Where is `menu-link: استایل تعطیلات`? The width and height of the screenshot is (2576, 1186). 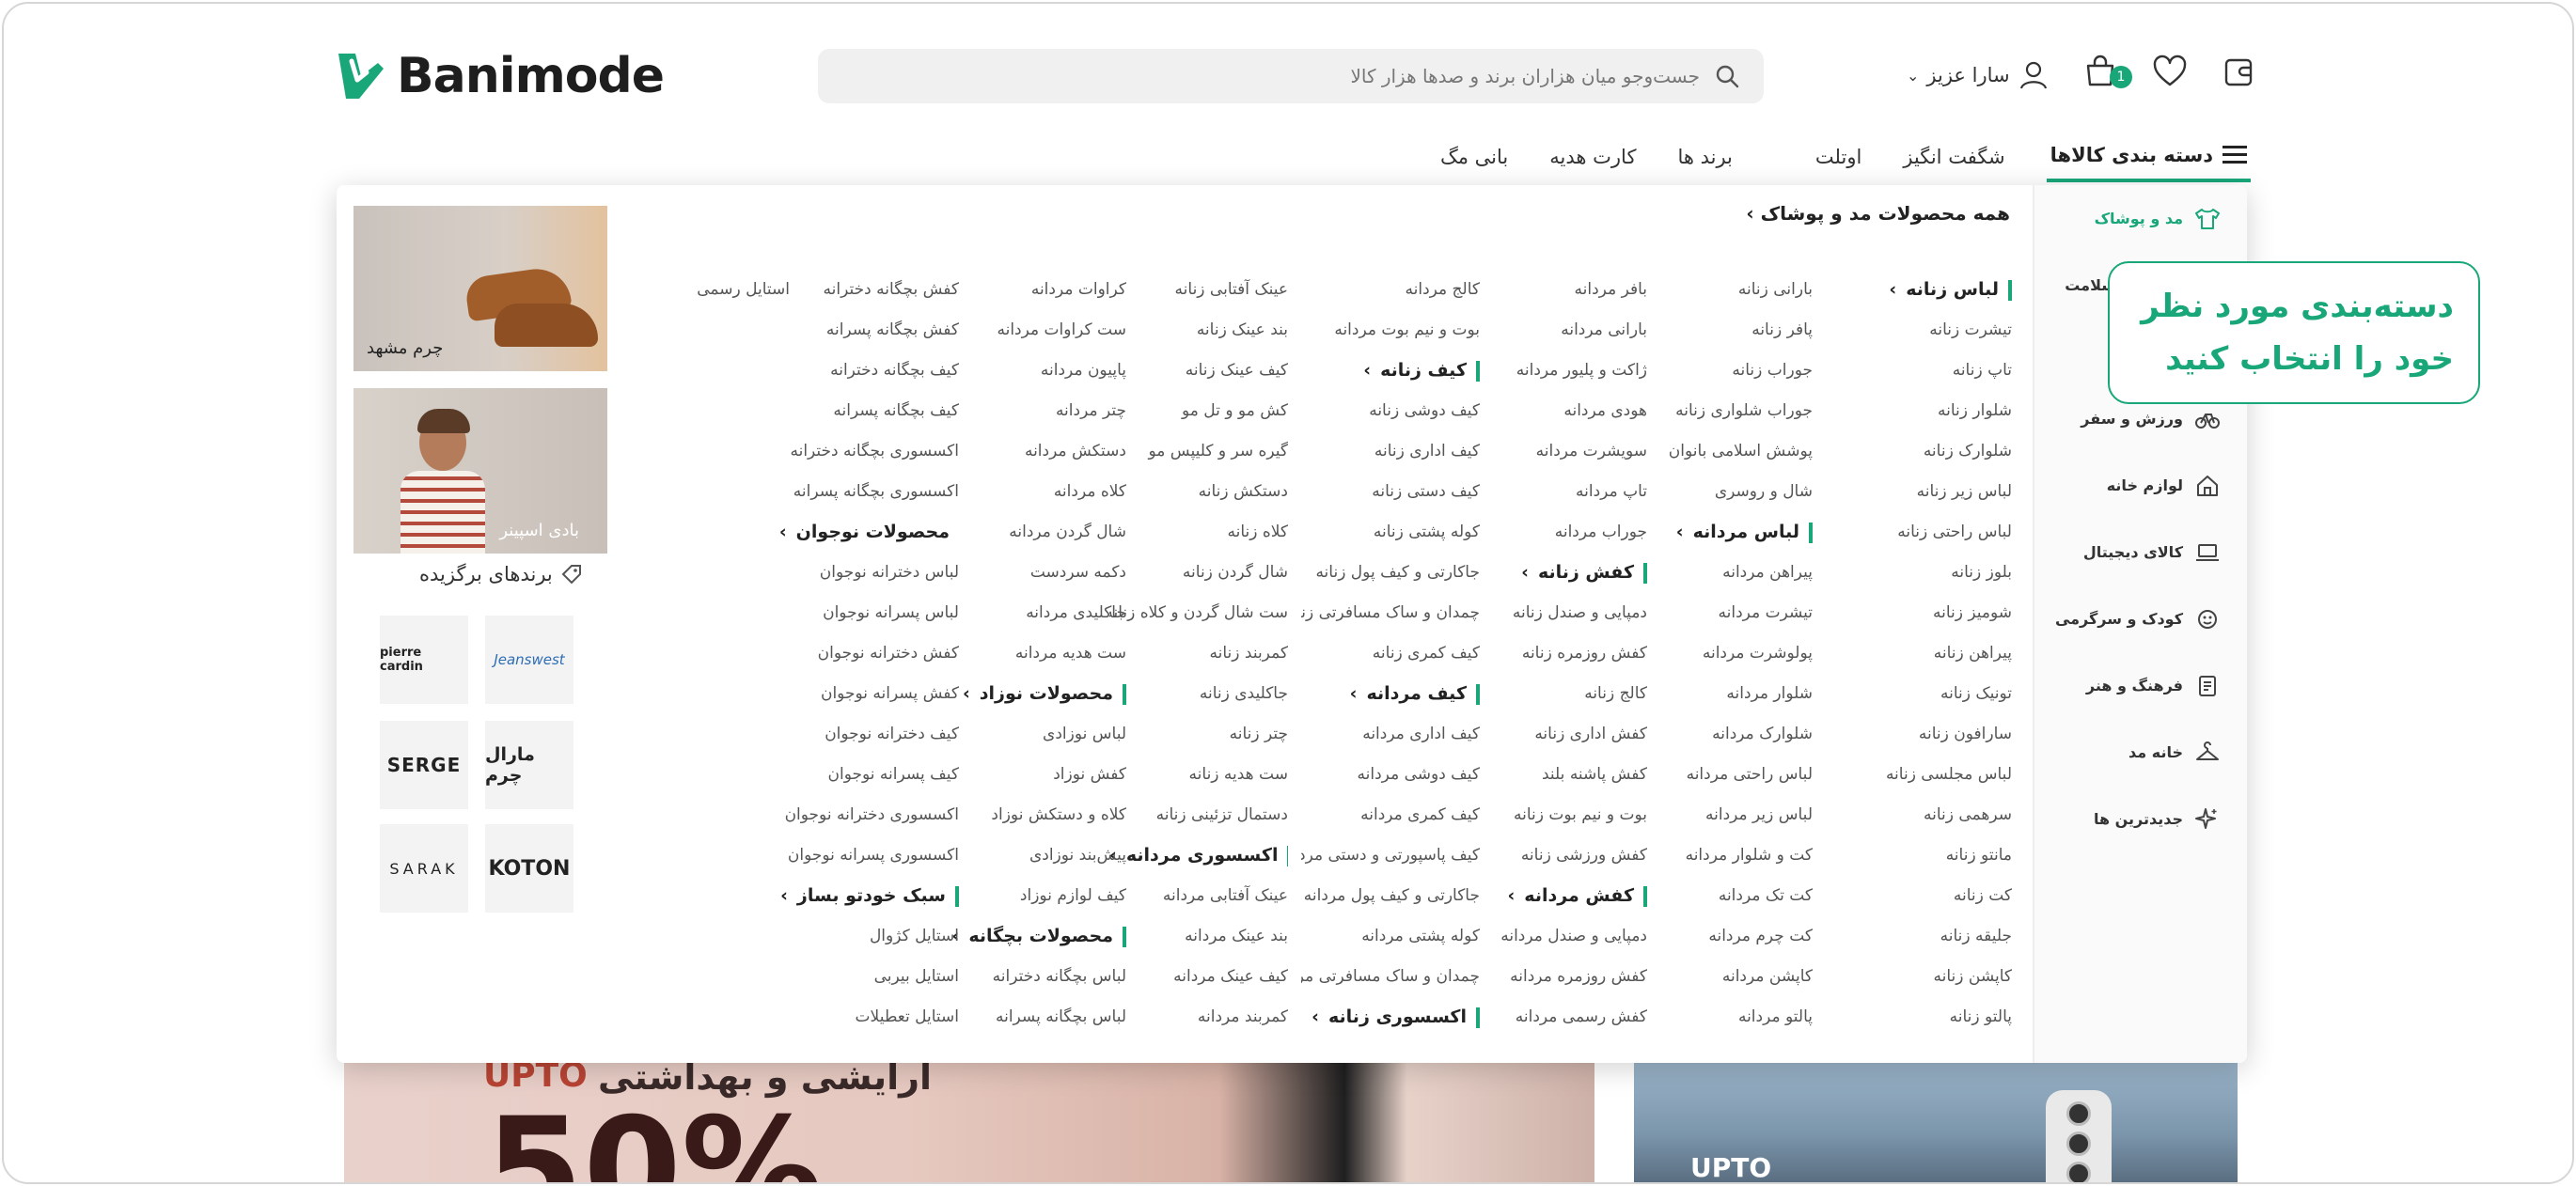
menu-link: استایل تعطیلات is located at coordinates (870, 1017).